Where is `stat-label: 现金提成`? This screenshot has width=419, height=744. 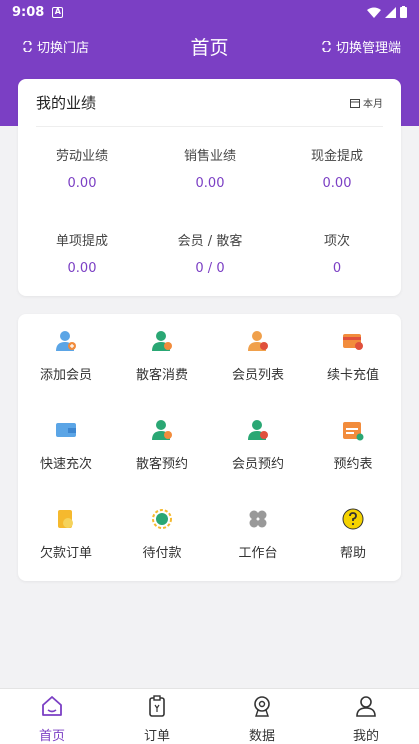 stat-label: 现金提成 is located at coordinates (336, 156).